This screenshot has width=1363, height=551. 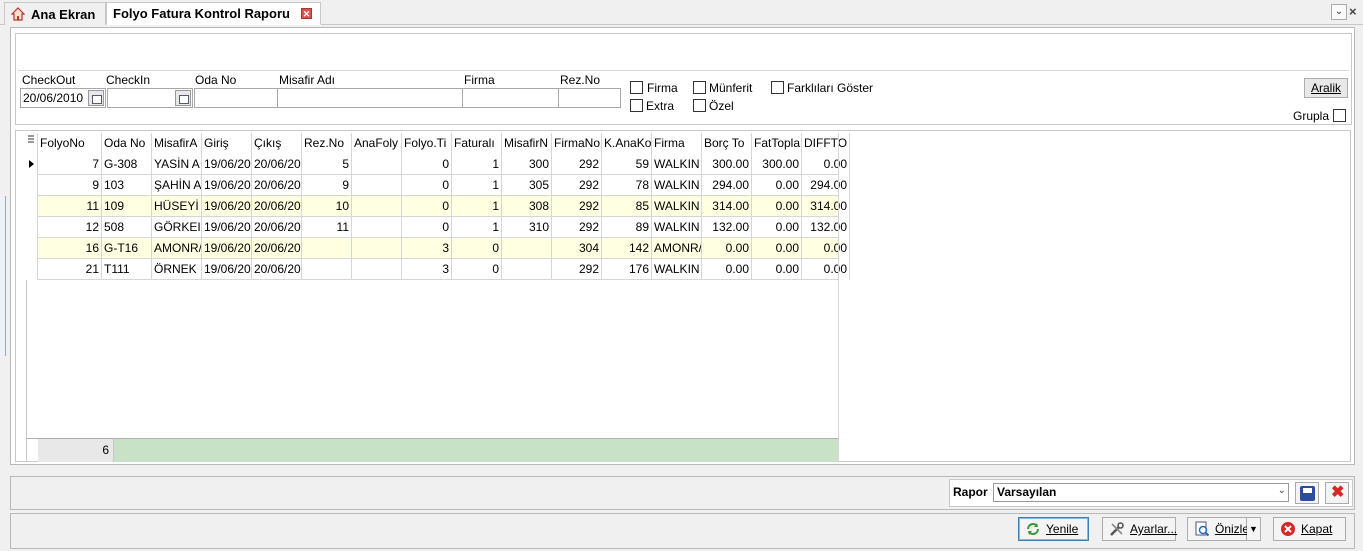 What do you see at coordinates (1339, 115) in the screenshot?
I see `grupla-checkbox` at bounding box center [1339, 115].